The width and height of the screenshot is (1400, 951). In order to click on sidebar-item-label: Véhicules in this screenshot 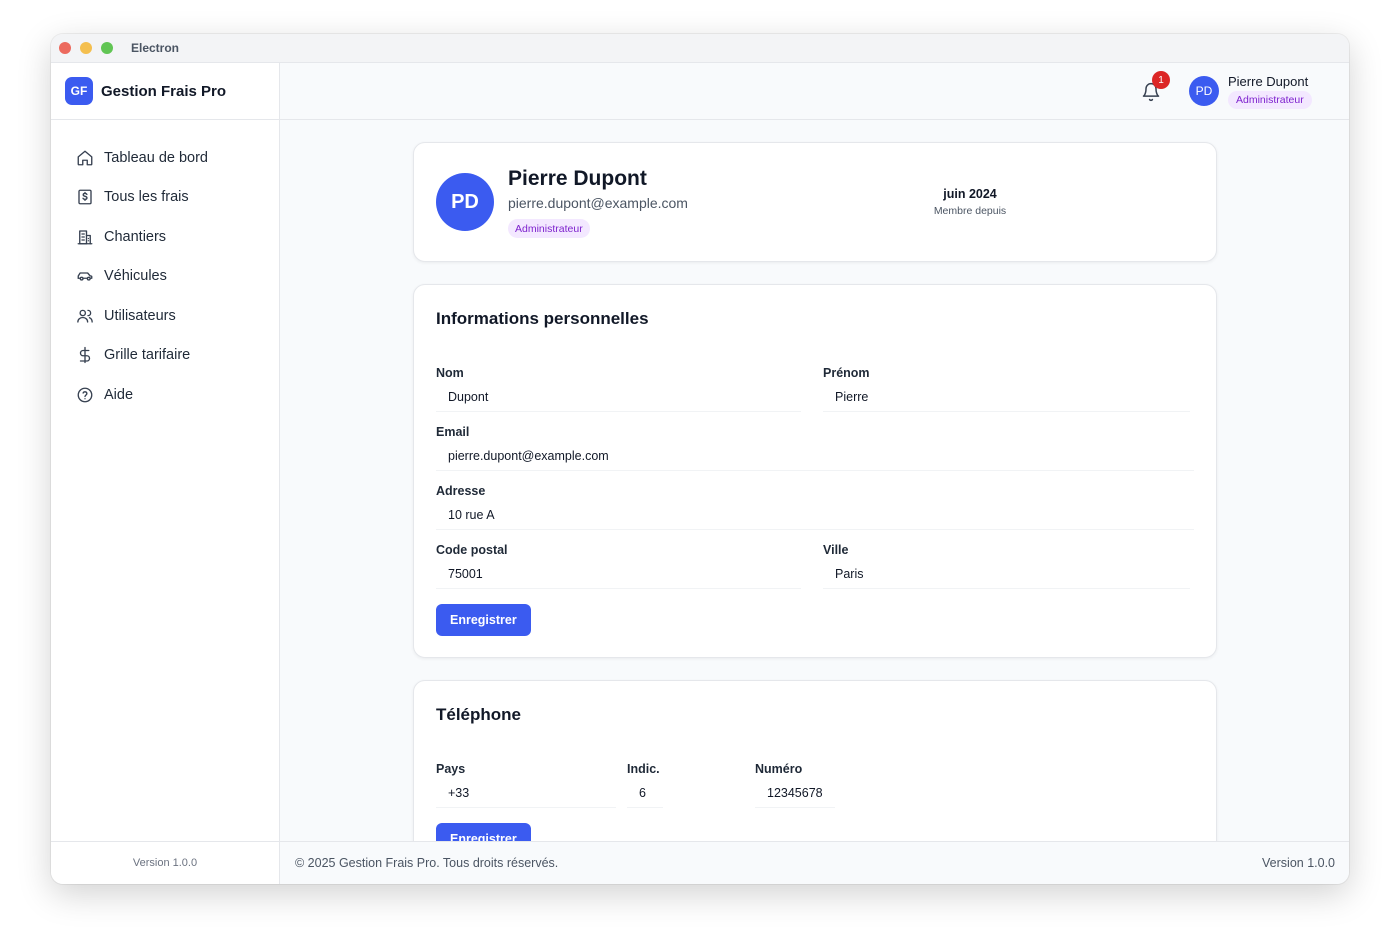, I will do `click(135, 276)`.